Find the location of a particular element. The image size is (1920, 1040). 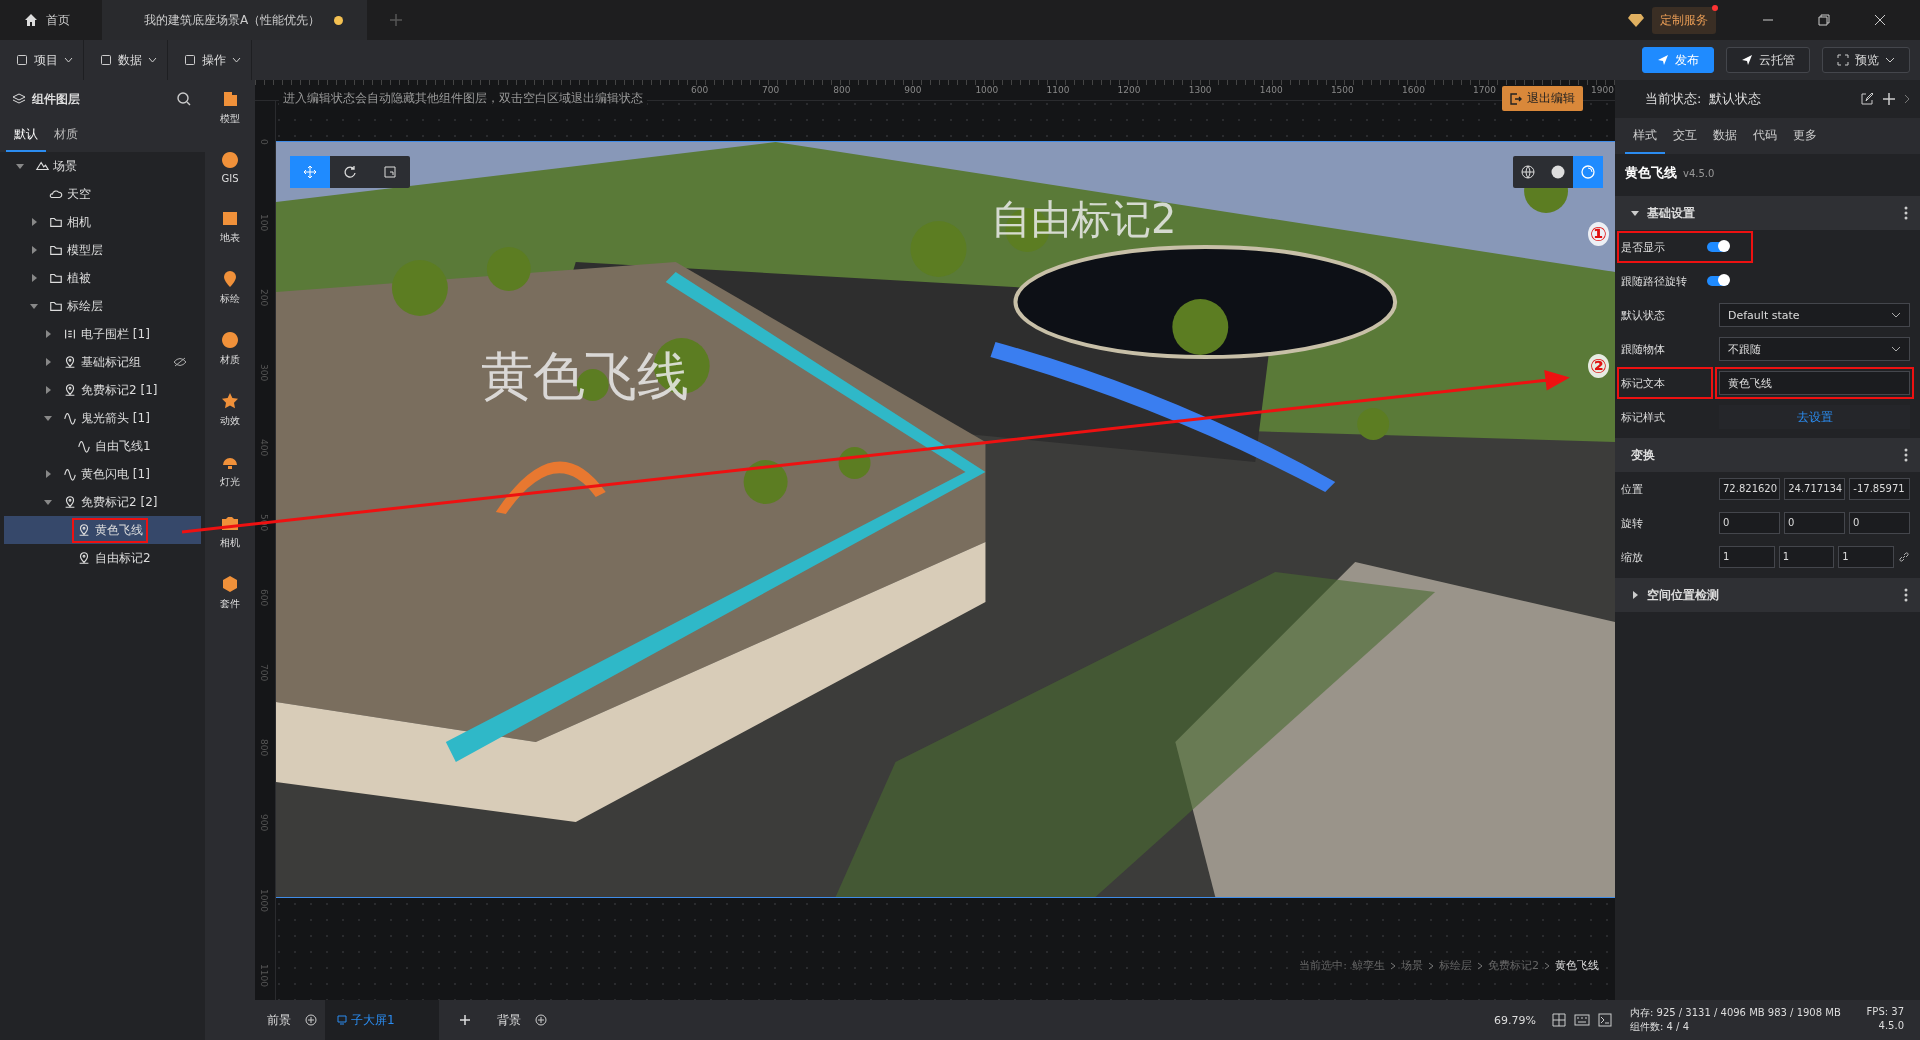

component-tool: 套件 is located at coordinates (230, 593).